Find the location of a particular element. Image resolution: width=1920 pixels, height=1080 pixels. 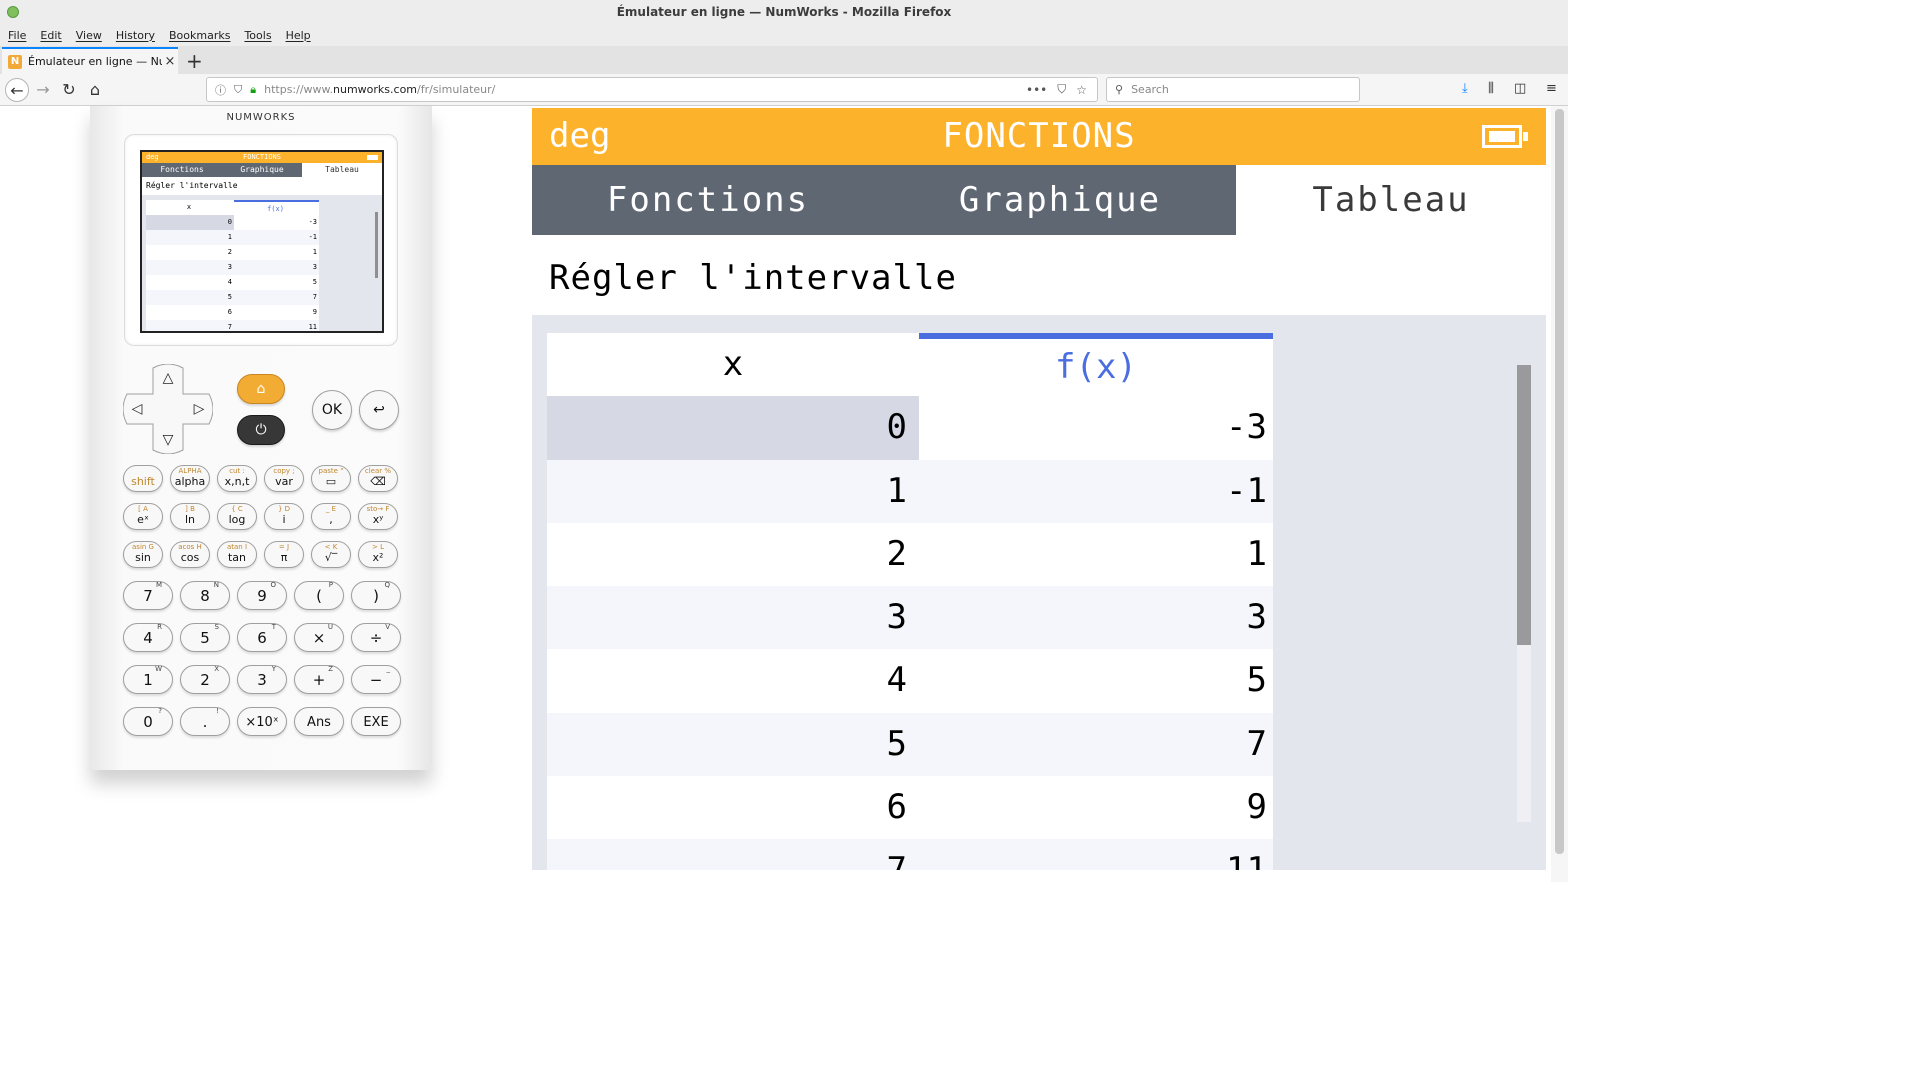

back-key: ↩ is located at coordinates (379, 410).